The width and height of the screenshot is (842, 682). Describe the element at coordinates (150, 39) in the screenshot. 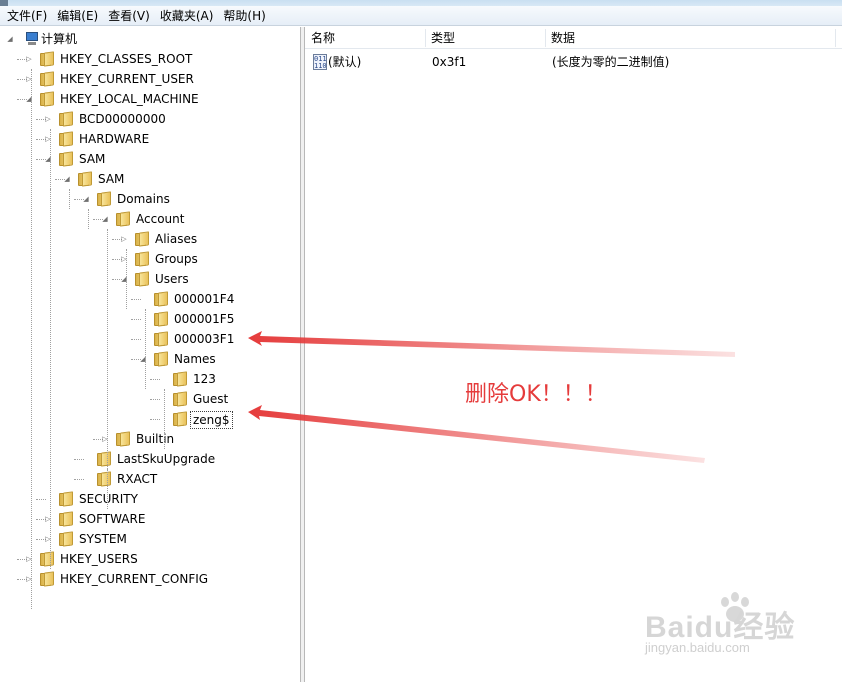

I see `tree-node-computer: ◢ 计算机` at that location.